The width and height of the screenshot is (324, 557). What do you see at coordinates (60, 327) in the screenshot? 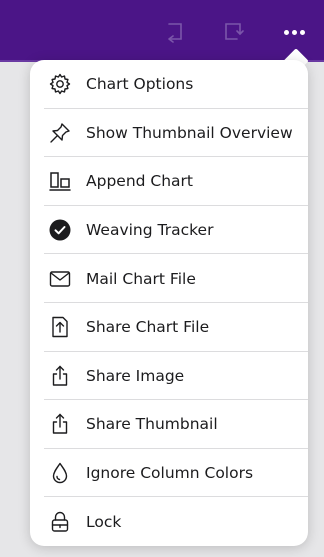
I see `share-file-icon` at bounding box center [60, 327].